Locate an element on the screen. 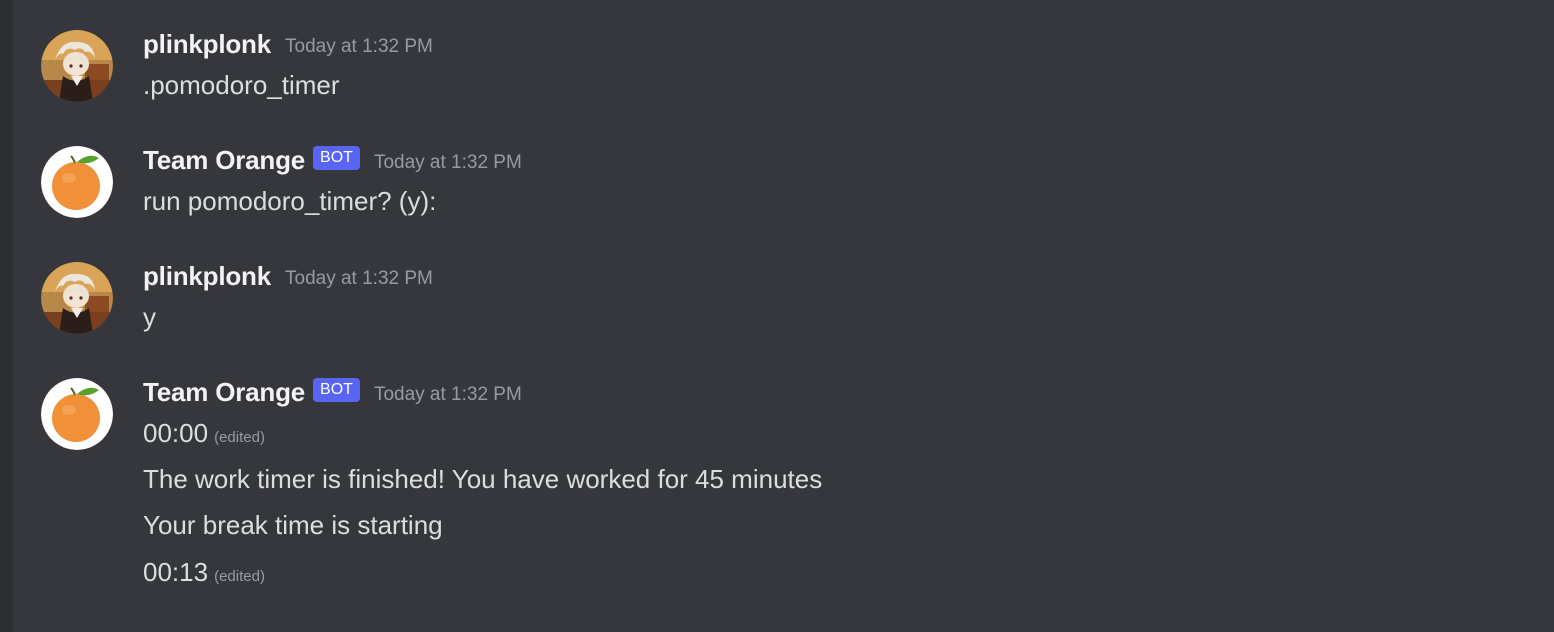 The height and width of the screenshot is (632, 1554). message-text: y is located at coordinates (149, 317).